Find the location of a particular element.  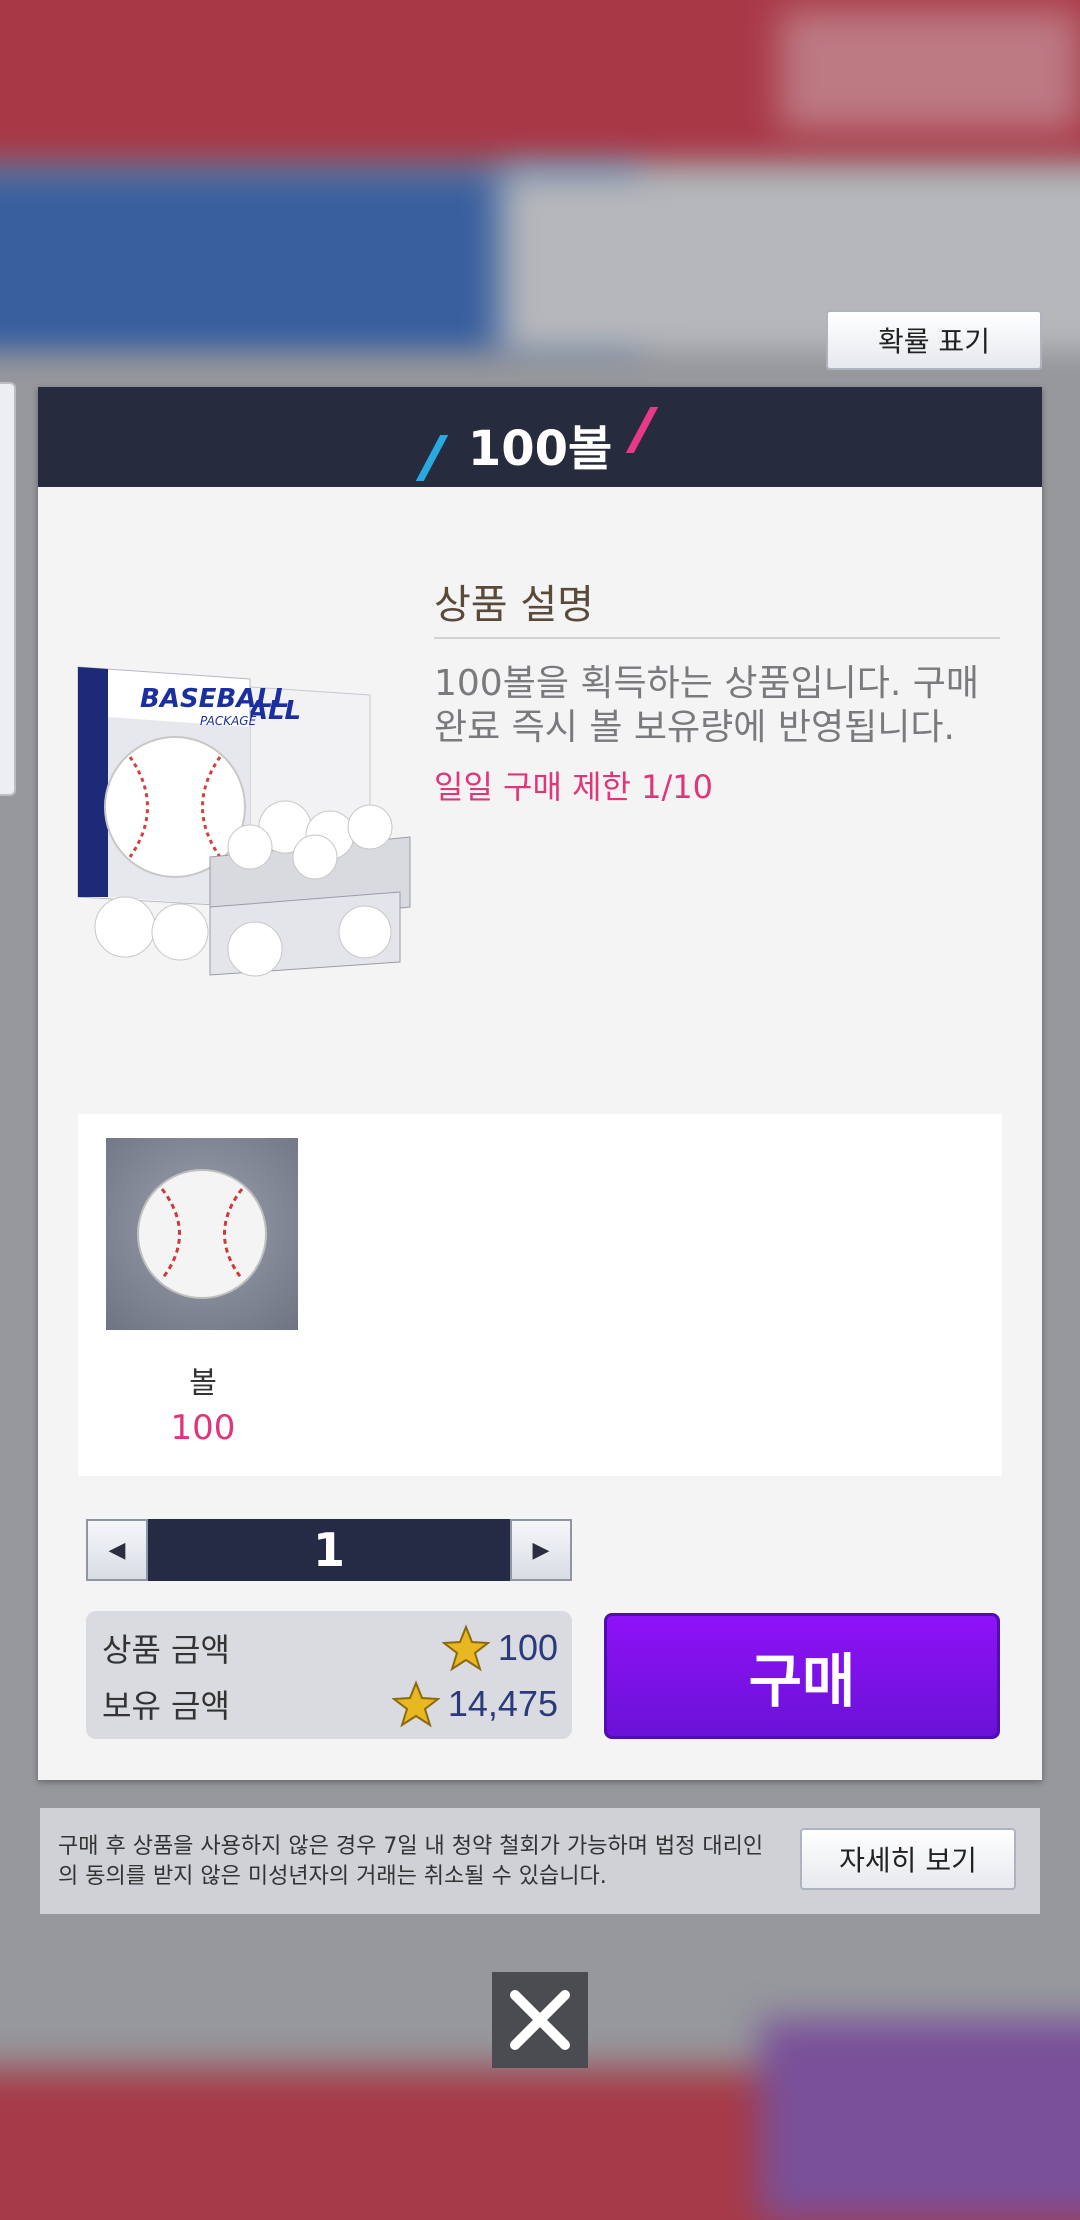

package-front-label: BASEBALL is located at coordinates (215, 699).